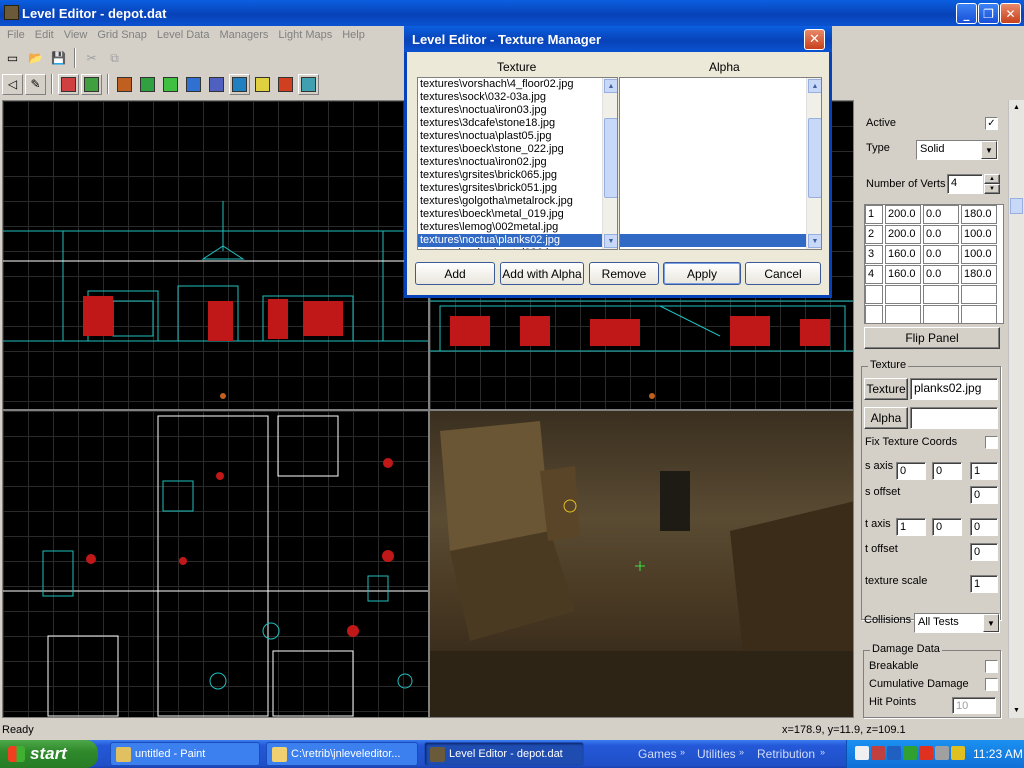 The height and width of the screenshot is (768, 1024). What do you see at coordinates (58, 58) in the screenshot?
I see `save-icon: 💾` at bounding box center [58, 58].